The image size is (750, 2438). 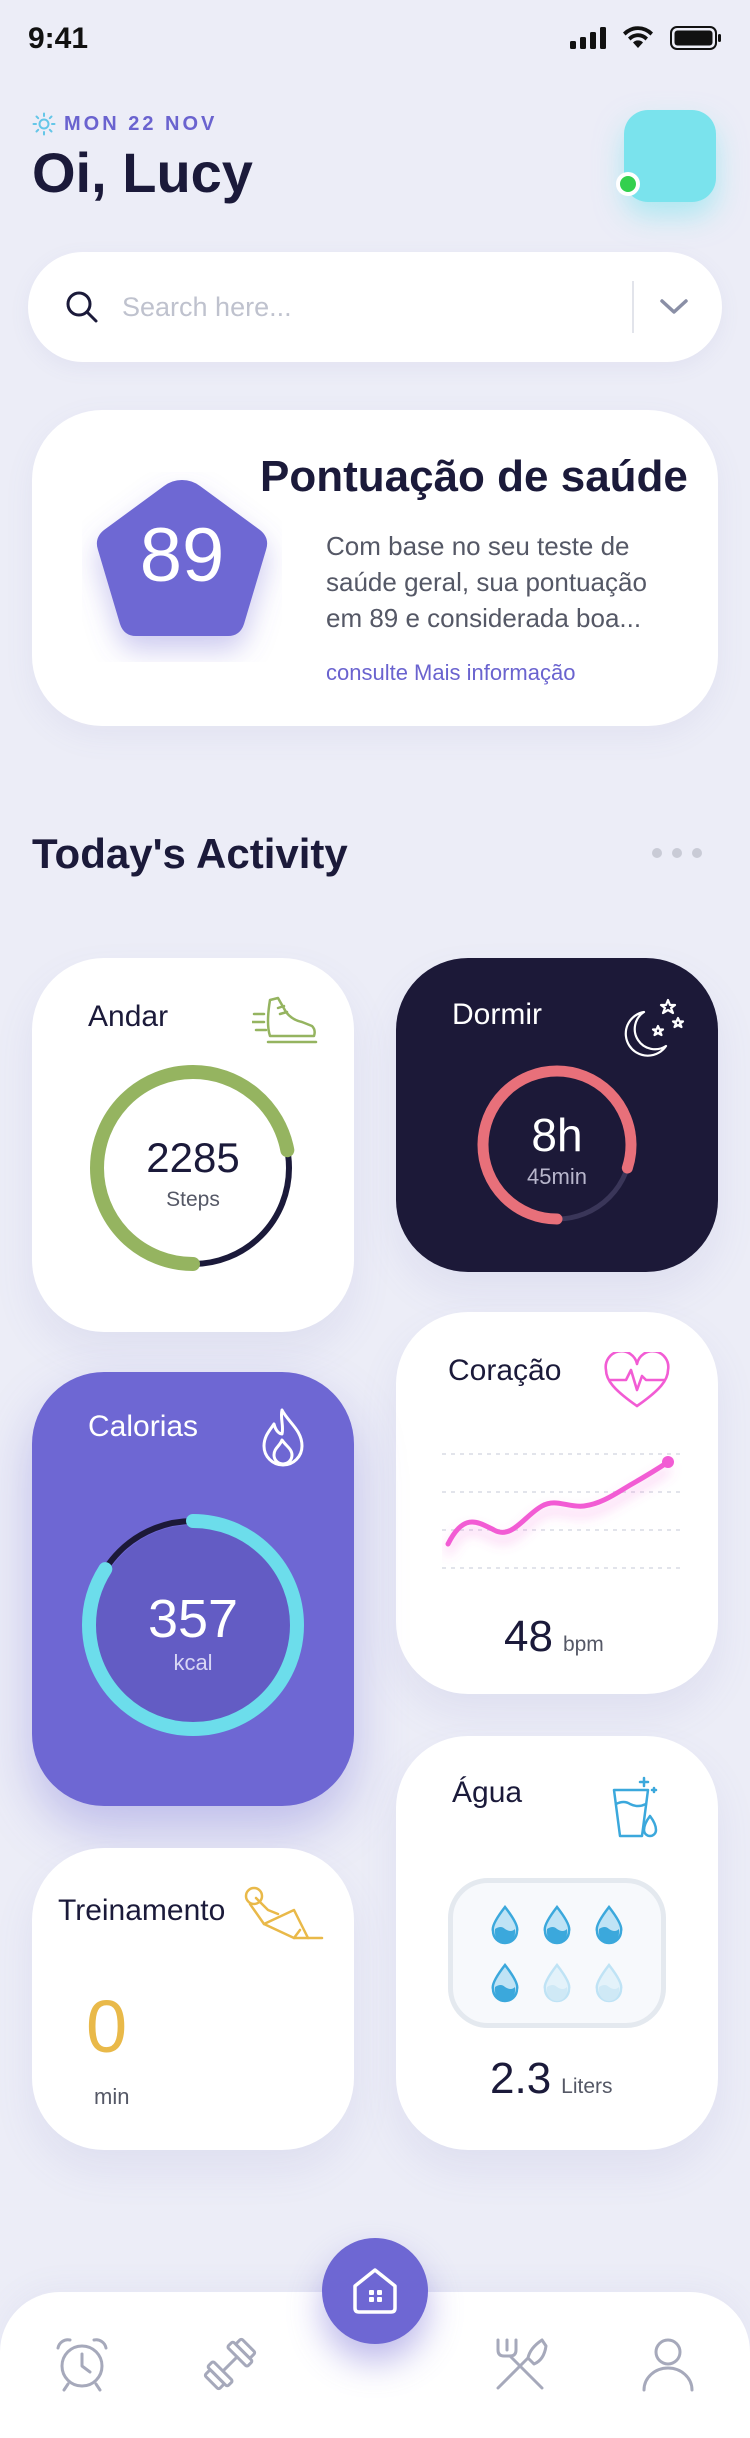 I want to click on date-label: MON 22 NOV, so click(x=141, y=123).